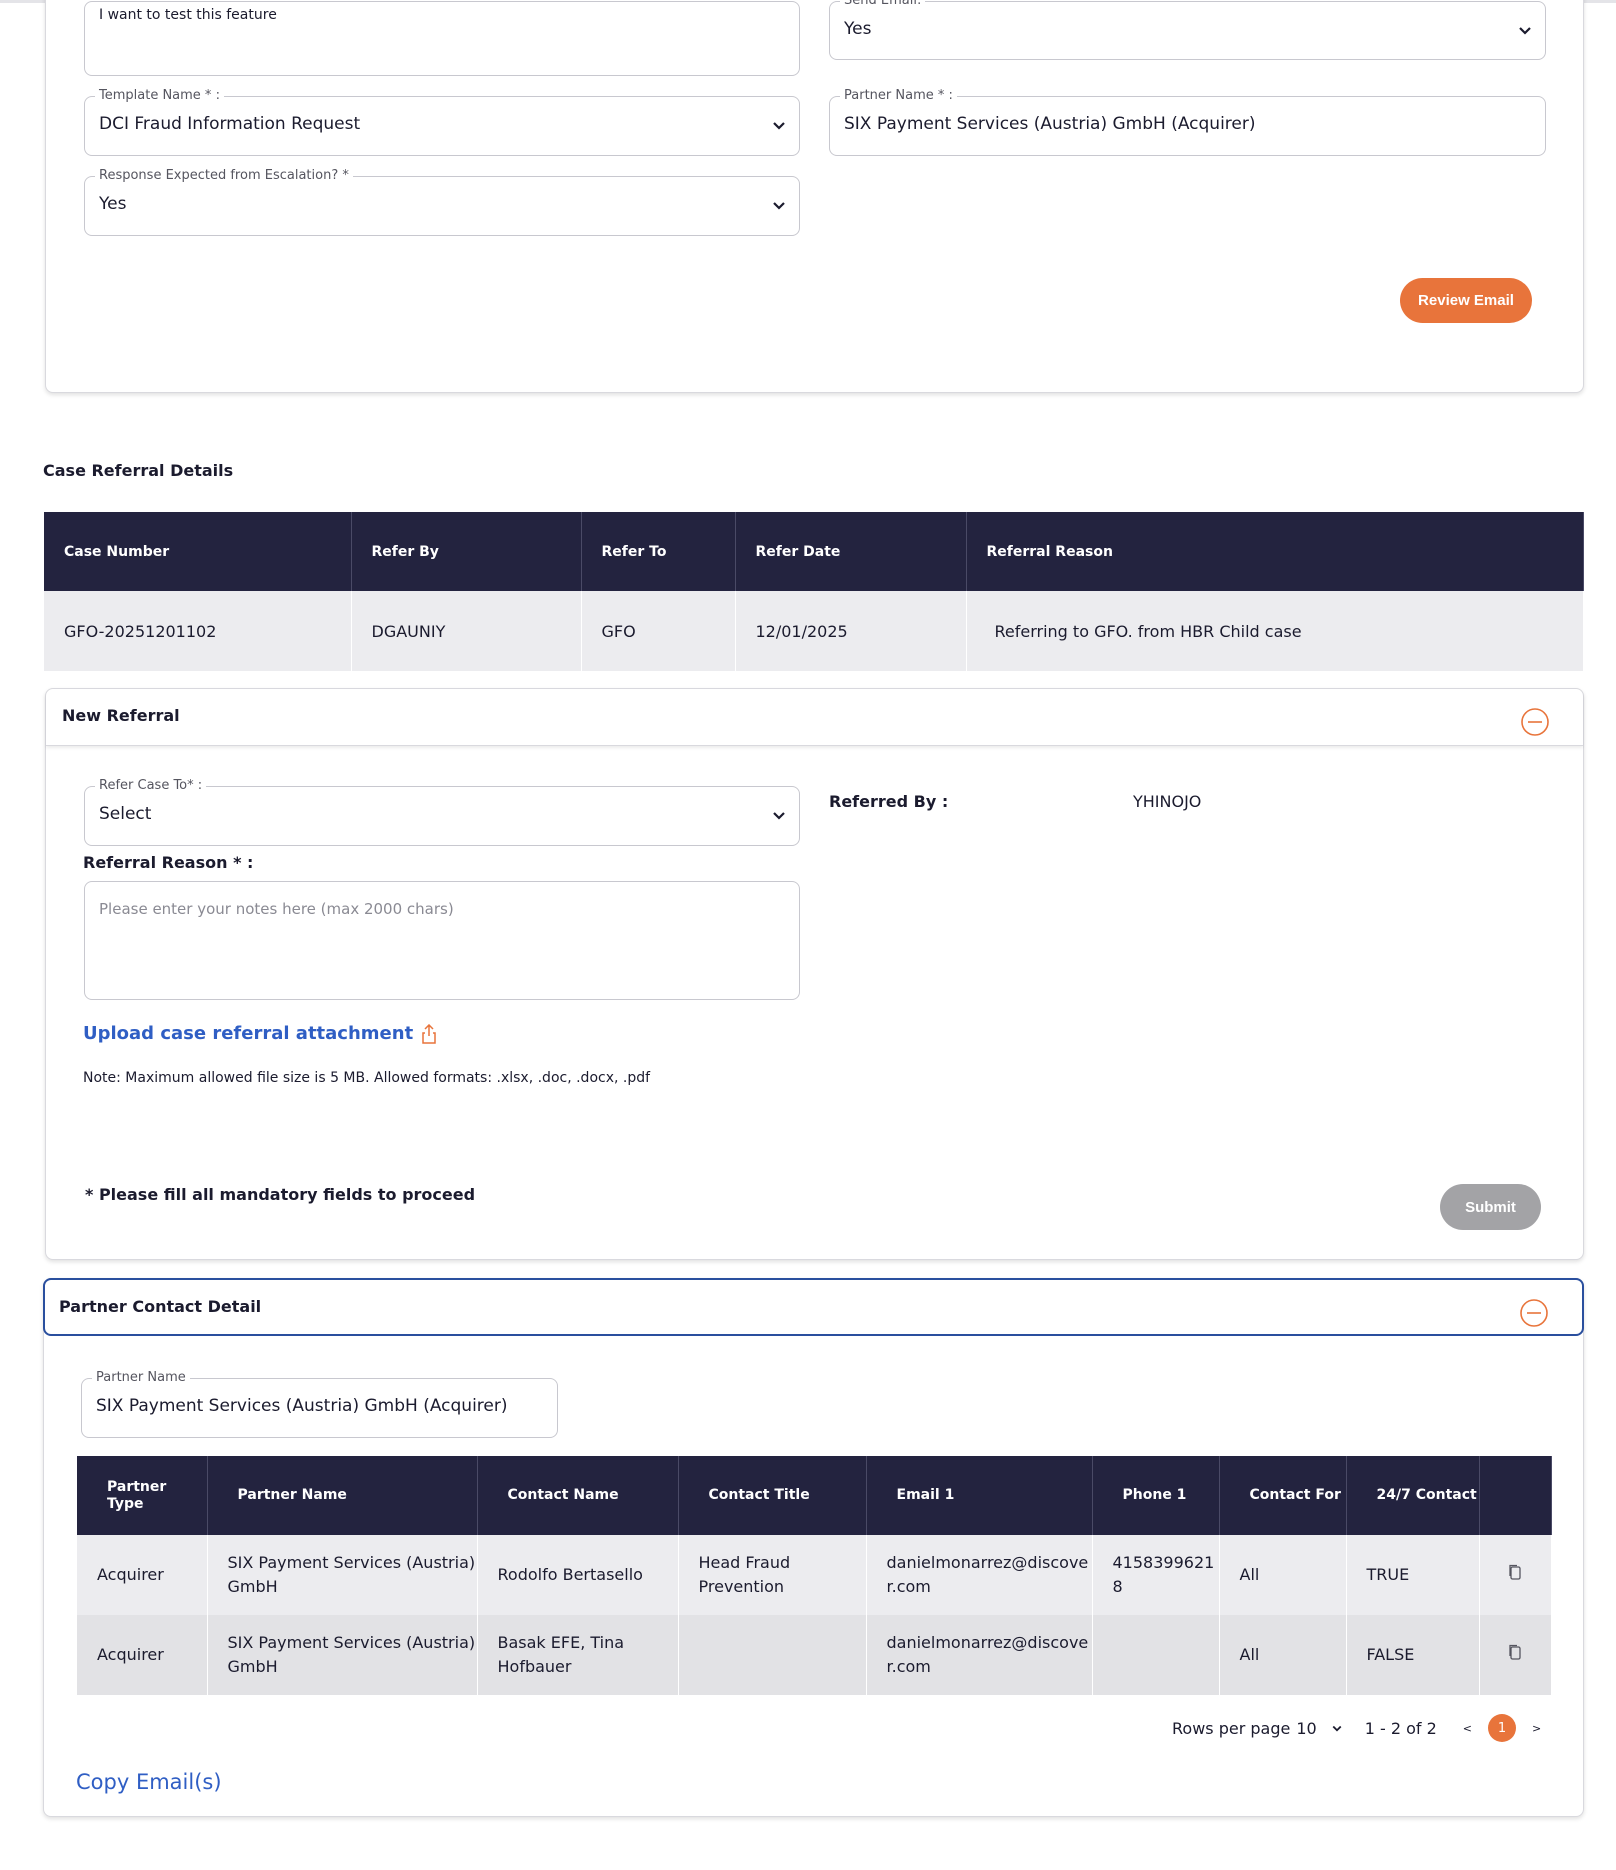  Describe the element at coordinates (1501, 1728) in the screenshot. I see `page-1-button: 1` at that location.